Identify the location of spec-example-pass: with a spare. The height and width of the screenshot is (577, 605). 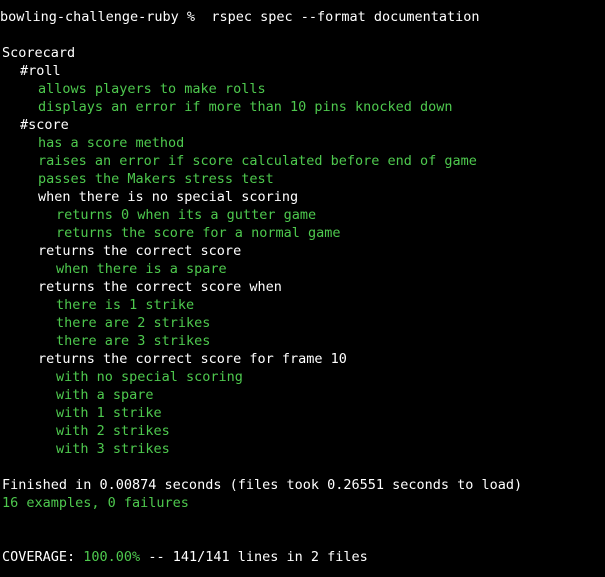
(105, 395).